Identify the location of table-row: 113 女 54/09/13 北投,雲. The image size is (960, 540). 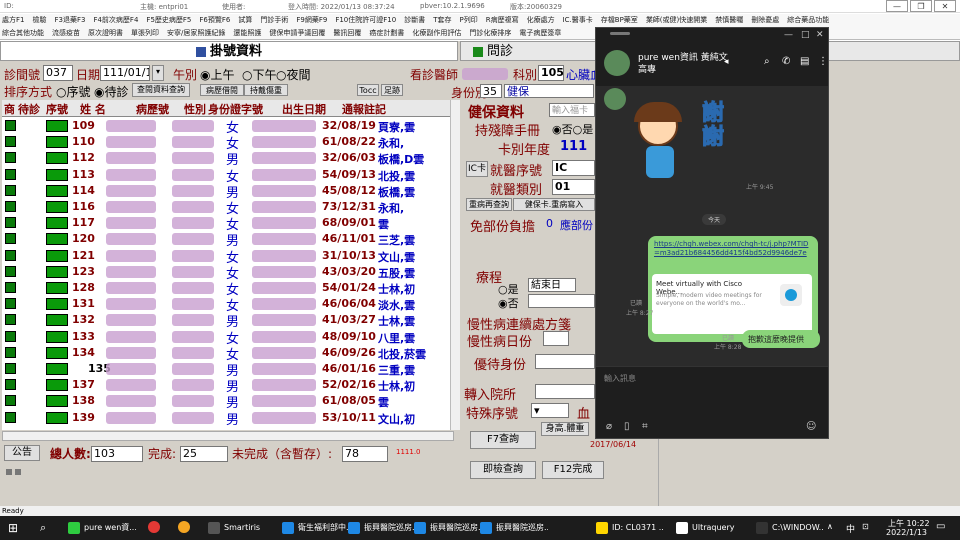
(228, 176).